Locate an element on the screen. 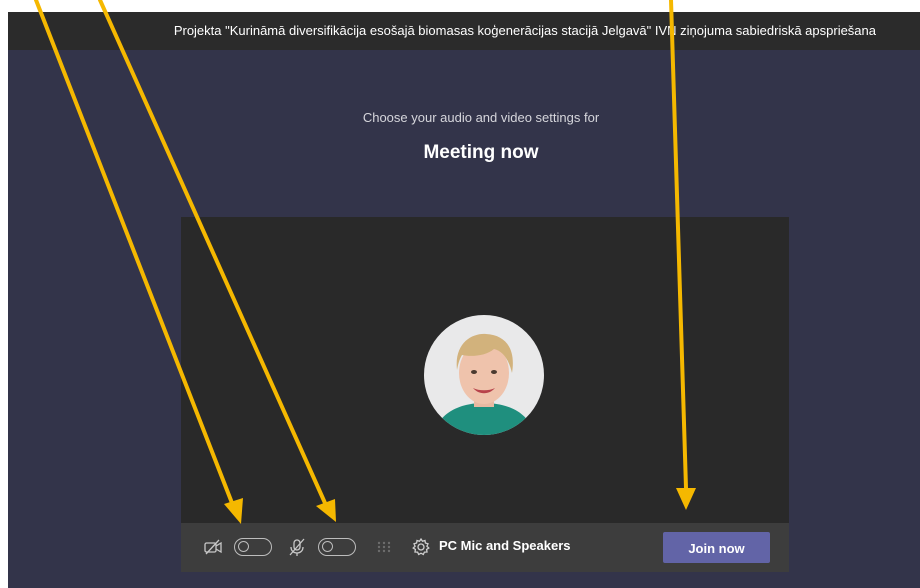 The height and width of the screenshot is (588, 920). mic-toggle is located at coordinates (337, 547).